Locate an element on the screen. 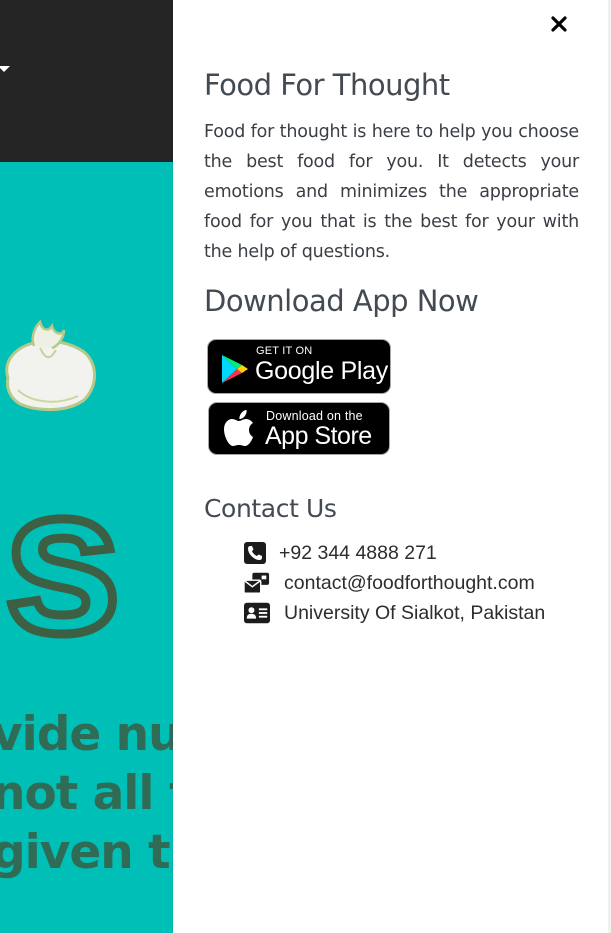 Image resolution: width=611 pixels, height=933 pixels. contact-address: University Of Sialkot, Pakistan is located at coordinates (394, 613).